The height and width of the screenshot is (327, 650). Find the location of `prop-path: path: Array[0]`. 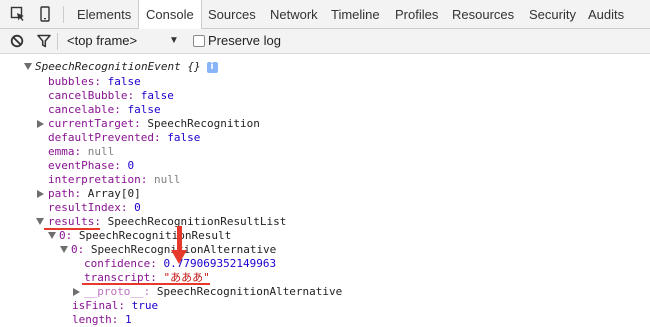

prop-path: path: Array[0] is located at coordinates (94, 194).